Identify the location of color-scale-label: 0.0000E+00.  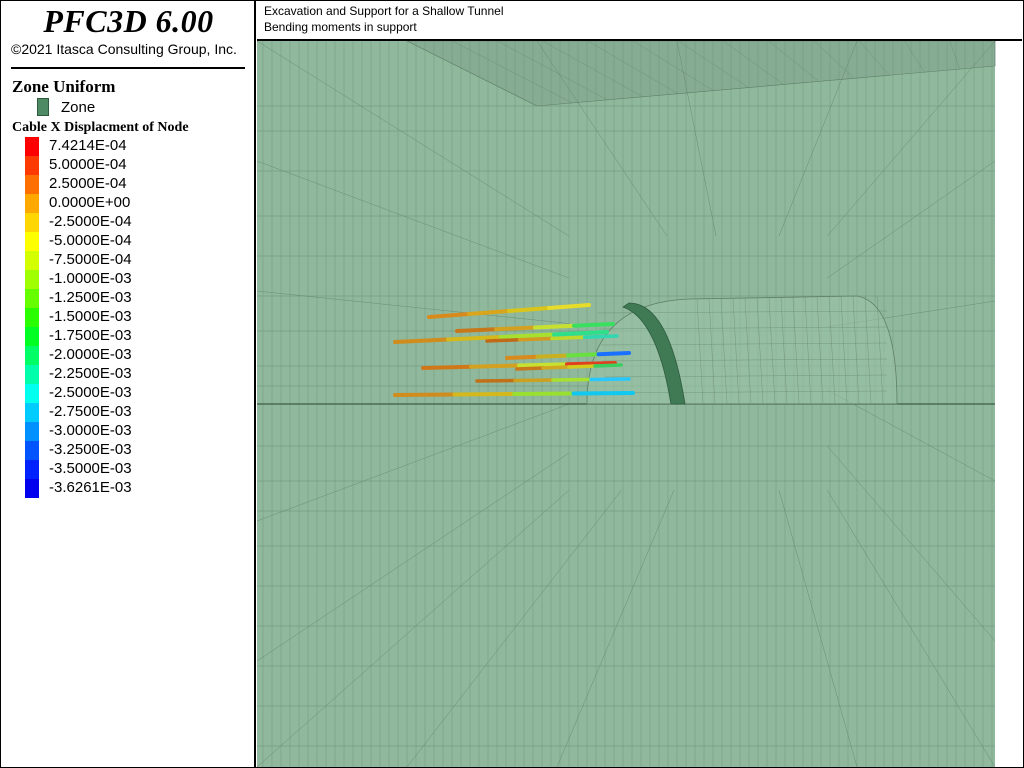
(90, 202).